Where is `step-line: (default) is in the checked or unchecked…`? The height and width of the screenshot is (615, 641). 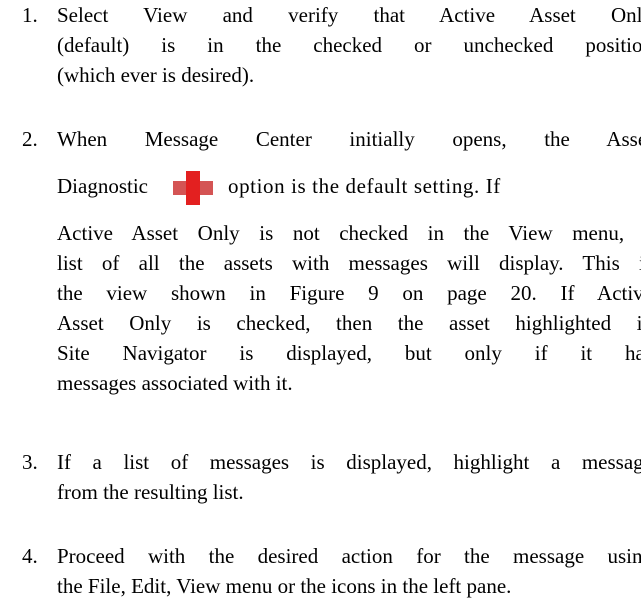
step-line: (default) is in the checked or unchecked… is located at coordinates (349, 45).